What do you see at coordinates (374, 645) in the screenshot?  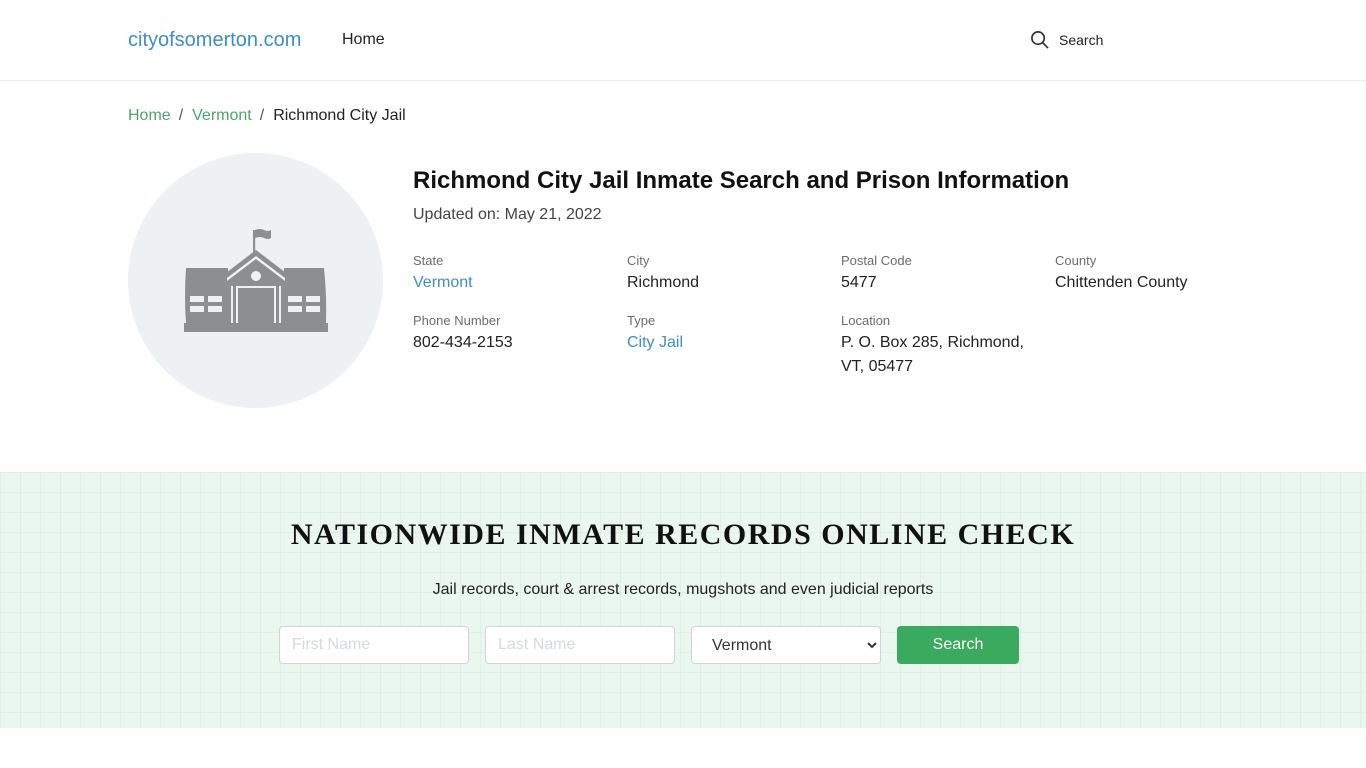 I see `first-name-input` at bounding box center [374, 645].